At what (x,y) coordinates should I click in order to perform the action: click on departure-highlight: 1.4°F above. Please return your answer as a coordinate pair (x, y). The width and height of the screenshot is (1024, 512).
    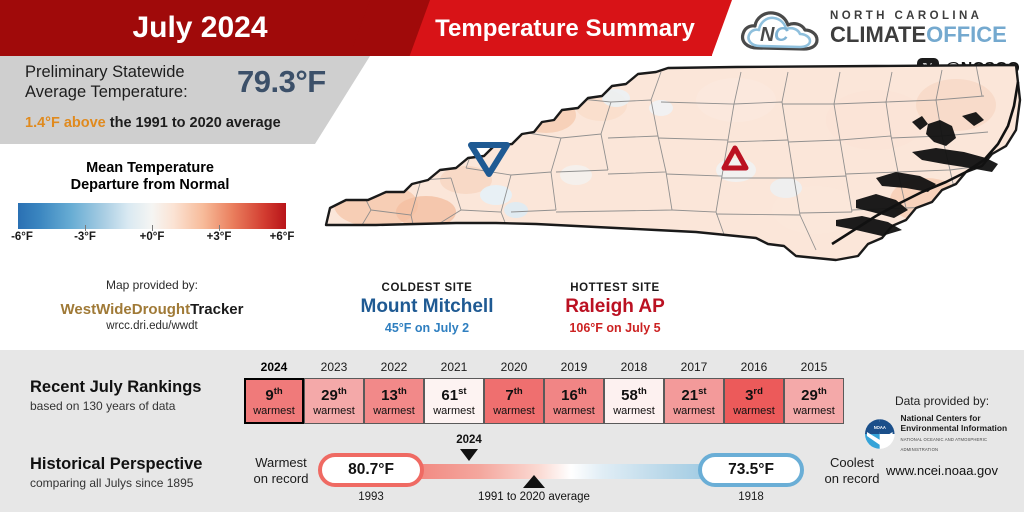
    Looking at the image, I should click on (65, 123).